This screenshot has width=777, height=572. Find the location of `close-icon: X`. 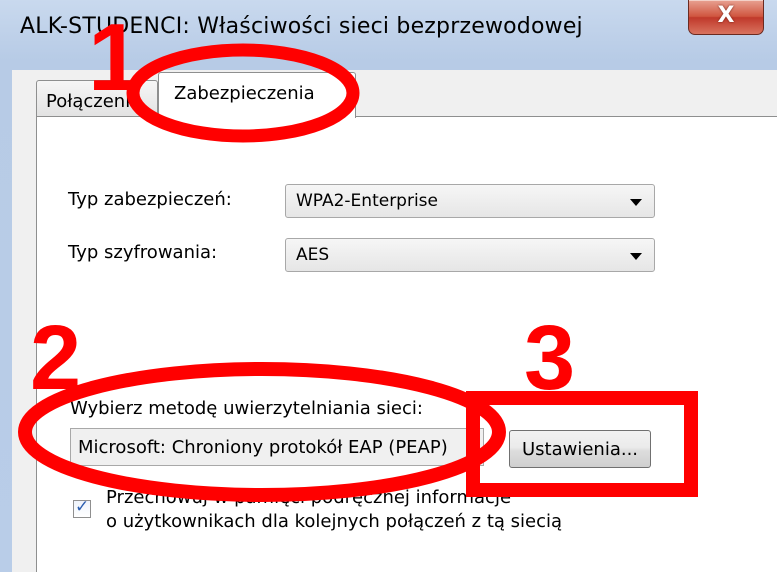

close-icon: X is located at coordinates (726, 15).